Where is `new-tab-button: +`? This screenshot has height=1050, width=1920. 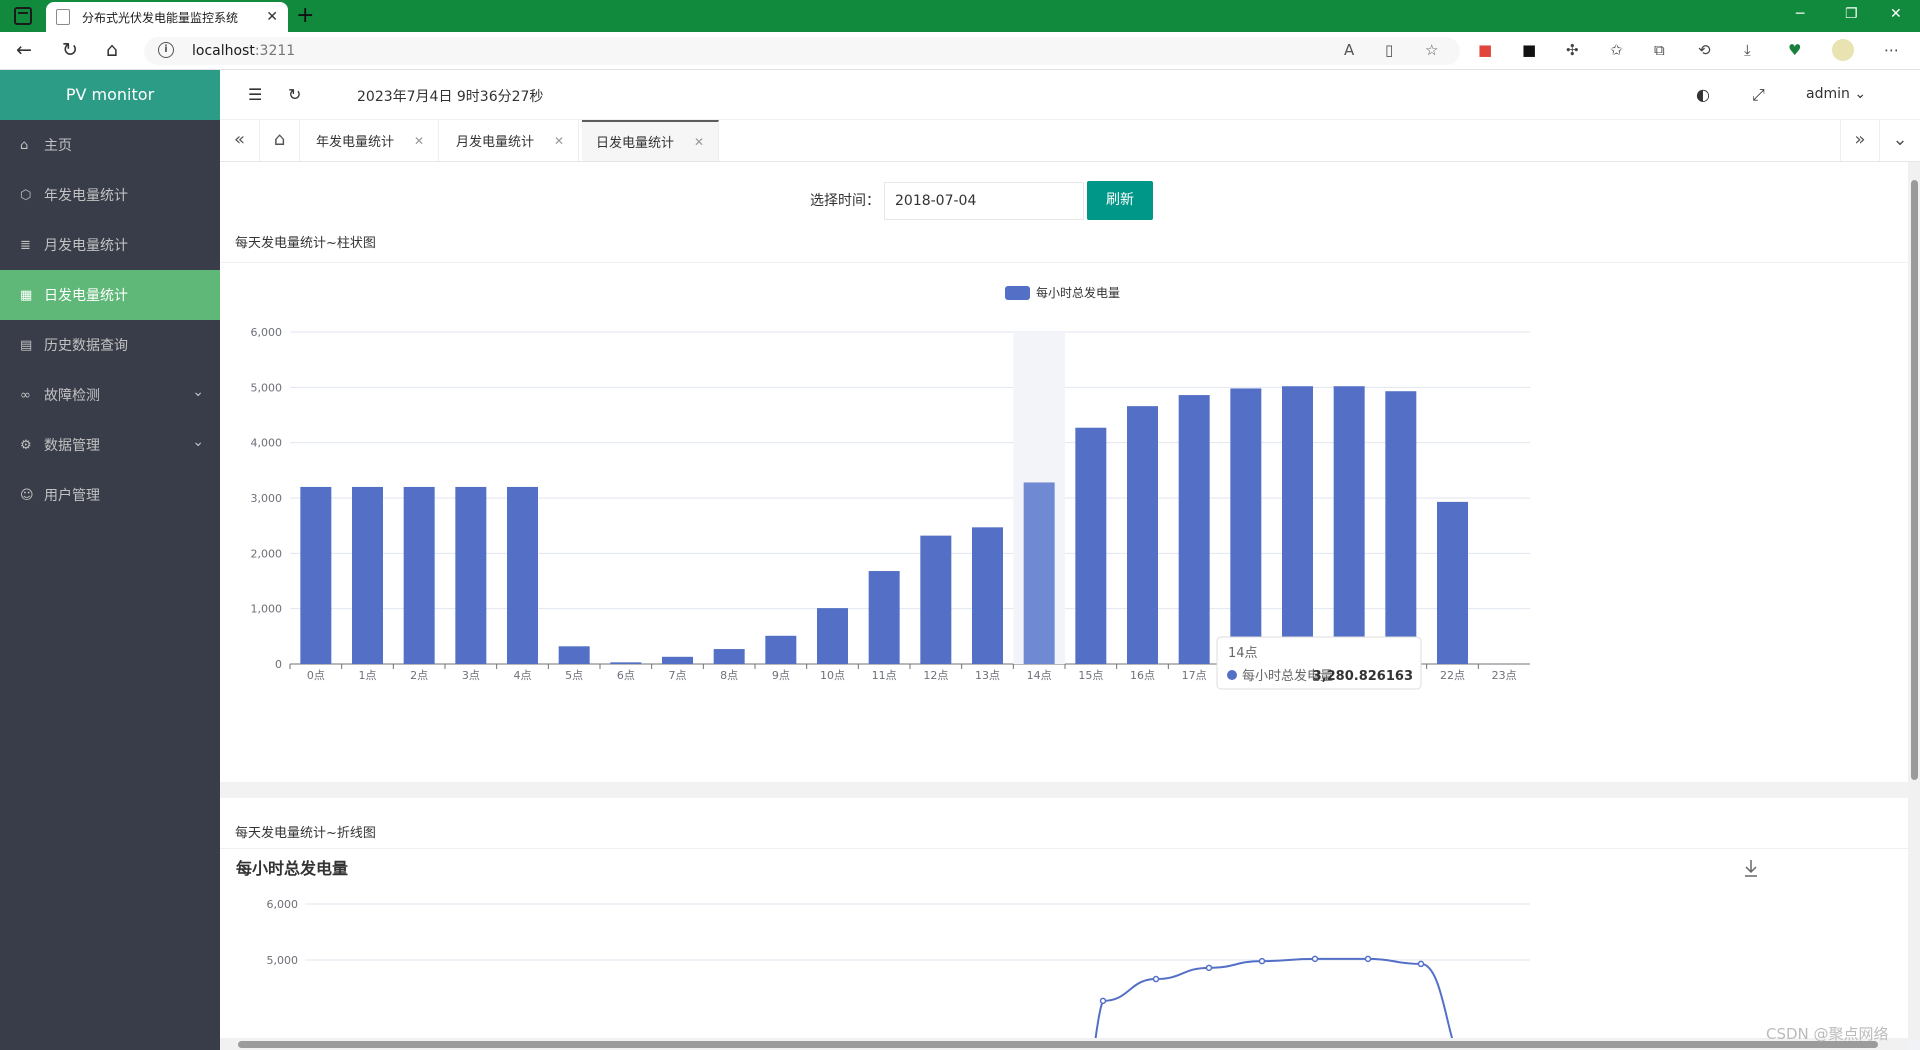
new-tab-button: + is located at coordinates (305, 16).